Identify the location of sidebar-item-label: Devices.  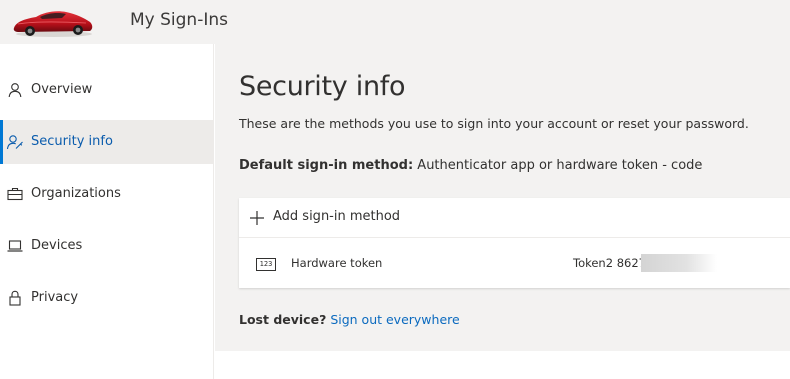
(57, 245).